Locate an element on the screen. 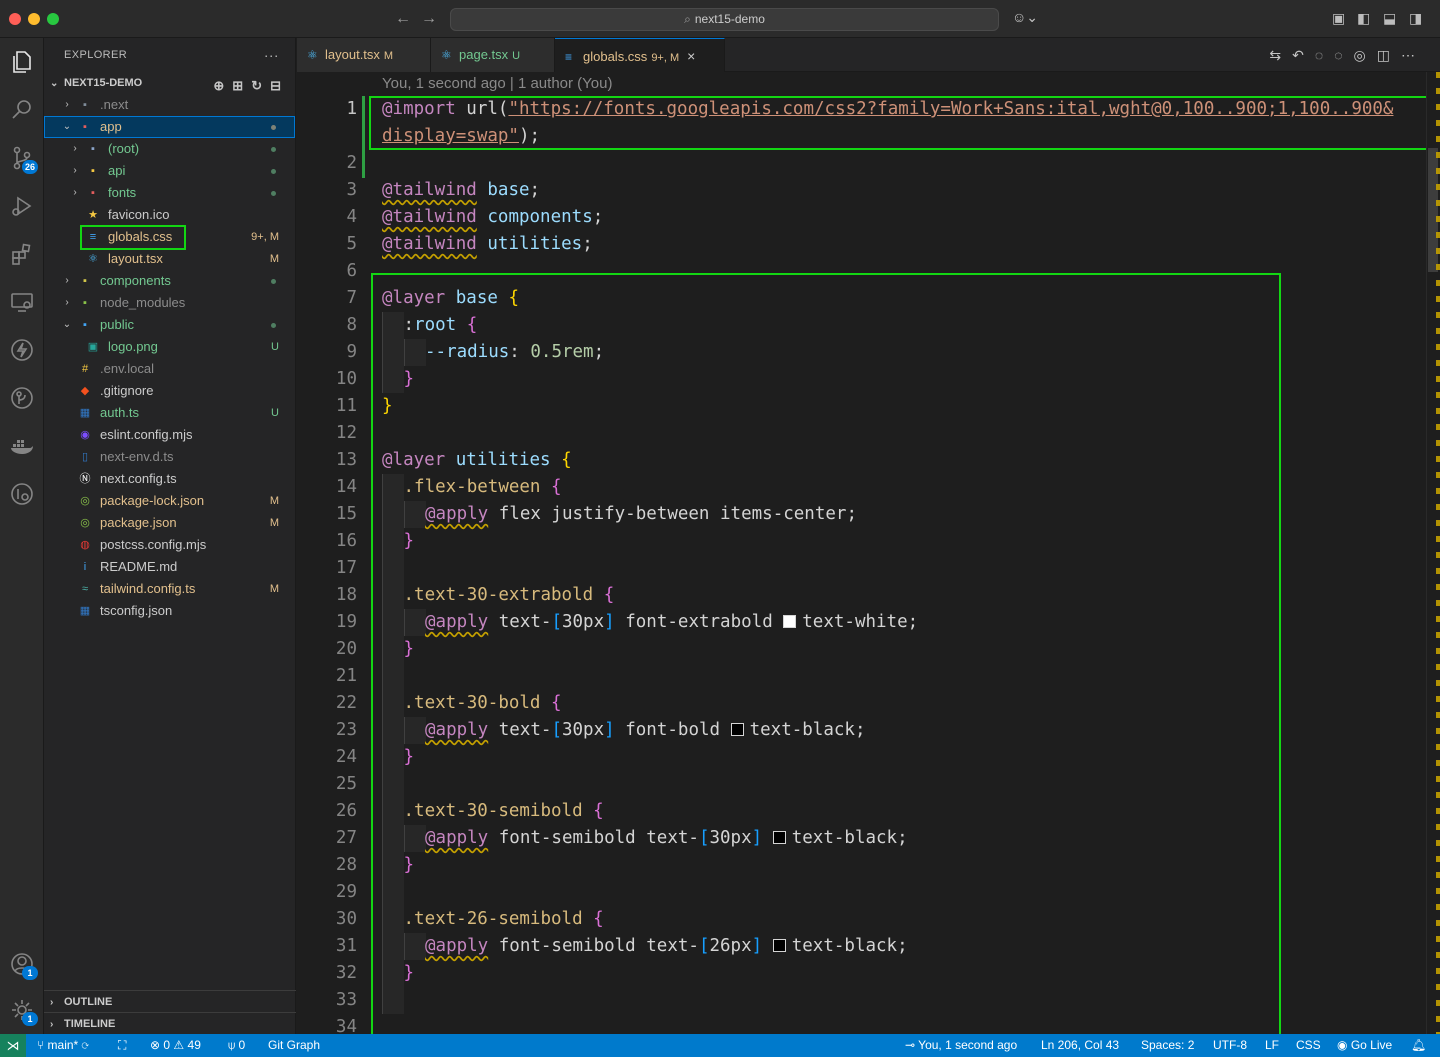 The image size is (1440, 1057). line-number: 5 is located at coordinates (351, 244).